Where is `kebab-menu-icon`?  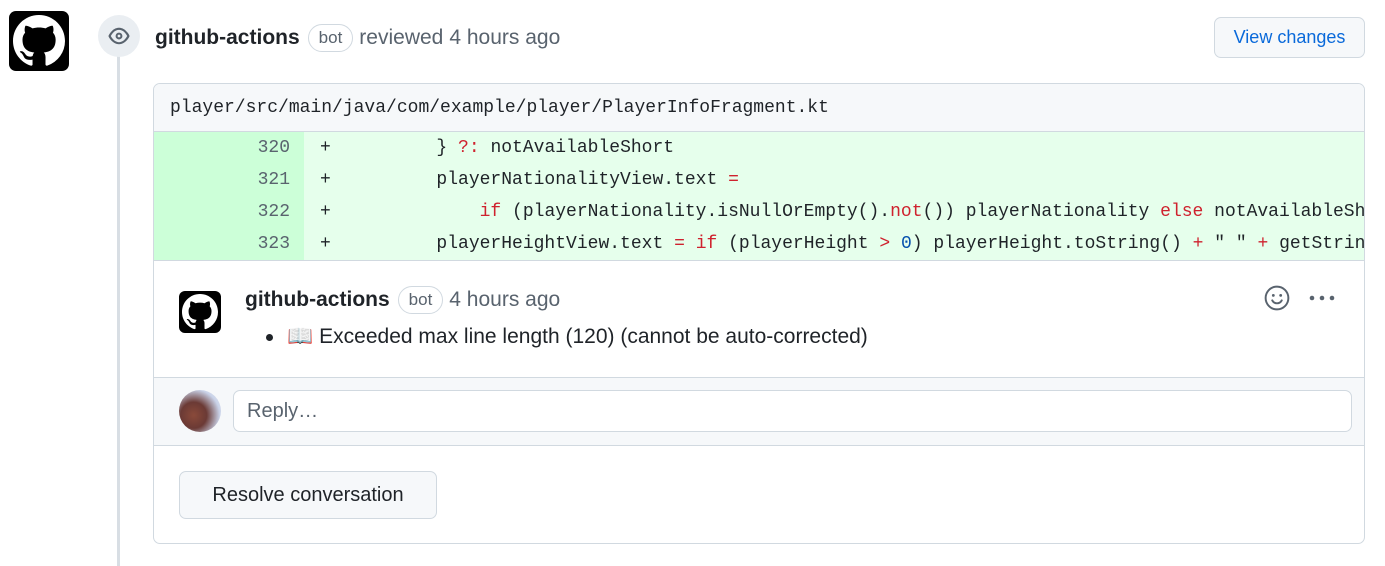 kebab-menu-icon is located at coordinates (1322, 298).